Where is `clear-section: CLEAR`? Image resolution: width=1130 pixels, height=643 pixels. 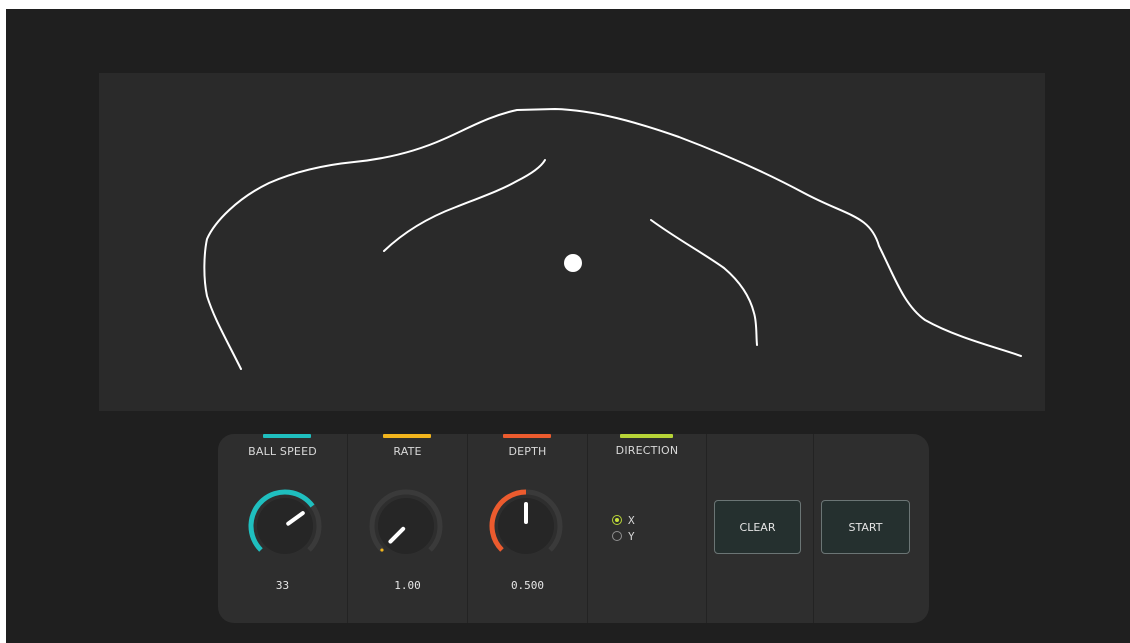 clear-section: CLEAR is located at coordinates (760, 528).